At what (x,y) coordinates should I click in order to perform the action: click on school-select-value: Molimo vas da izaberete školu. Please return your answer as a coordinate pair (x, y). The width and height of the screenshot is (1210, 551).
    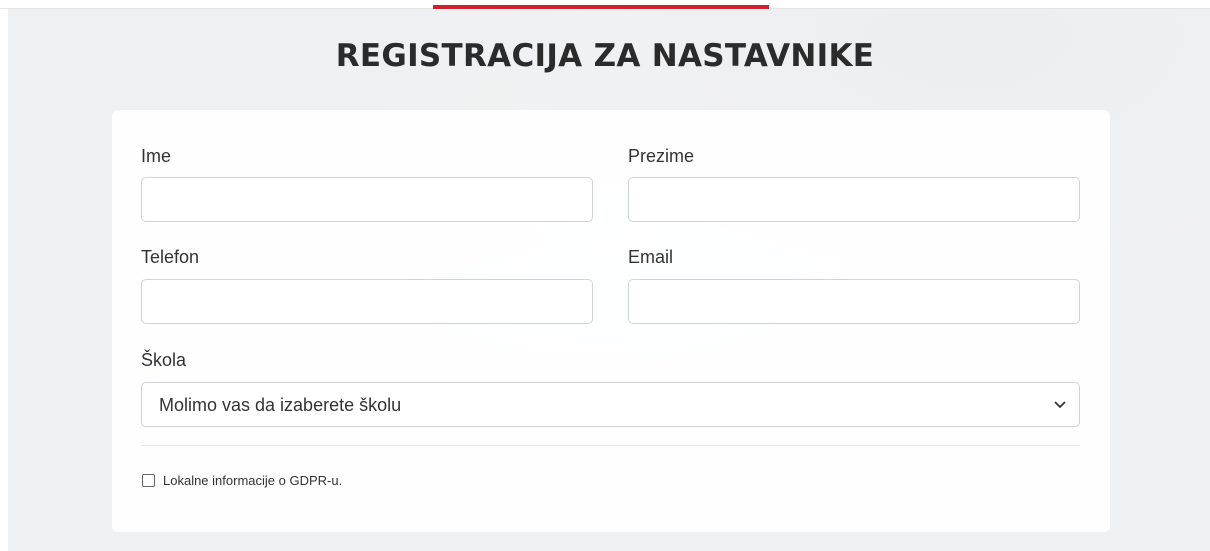
    Looking at the image, I should click on (280, 405).